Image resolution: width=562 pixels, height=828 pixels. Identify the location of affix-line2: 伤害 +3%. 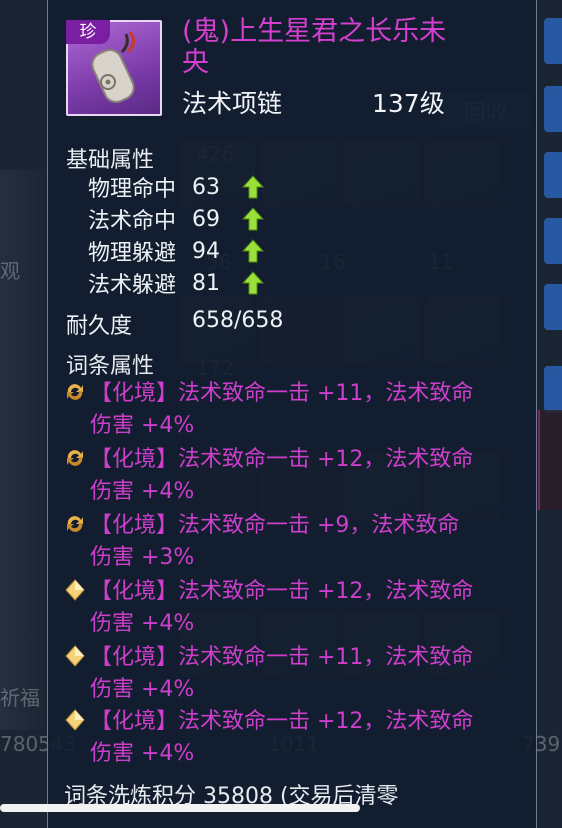
(142, 557).